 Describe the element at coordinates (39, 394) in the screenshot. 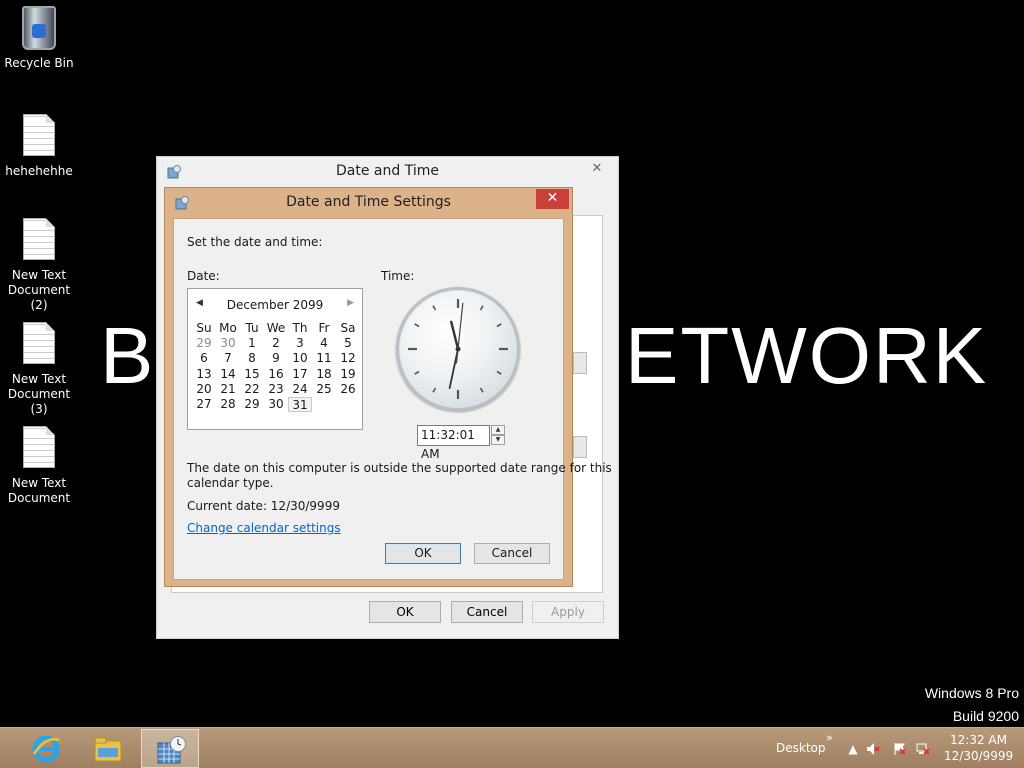

I see `desktop-icon-label: New Text Document (3)` at that location.